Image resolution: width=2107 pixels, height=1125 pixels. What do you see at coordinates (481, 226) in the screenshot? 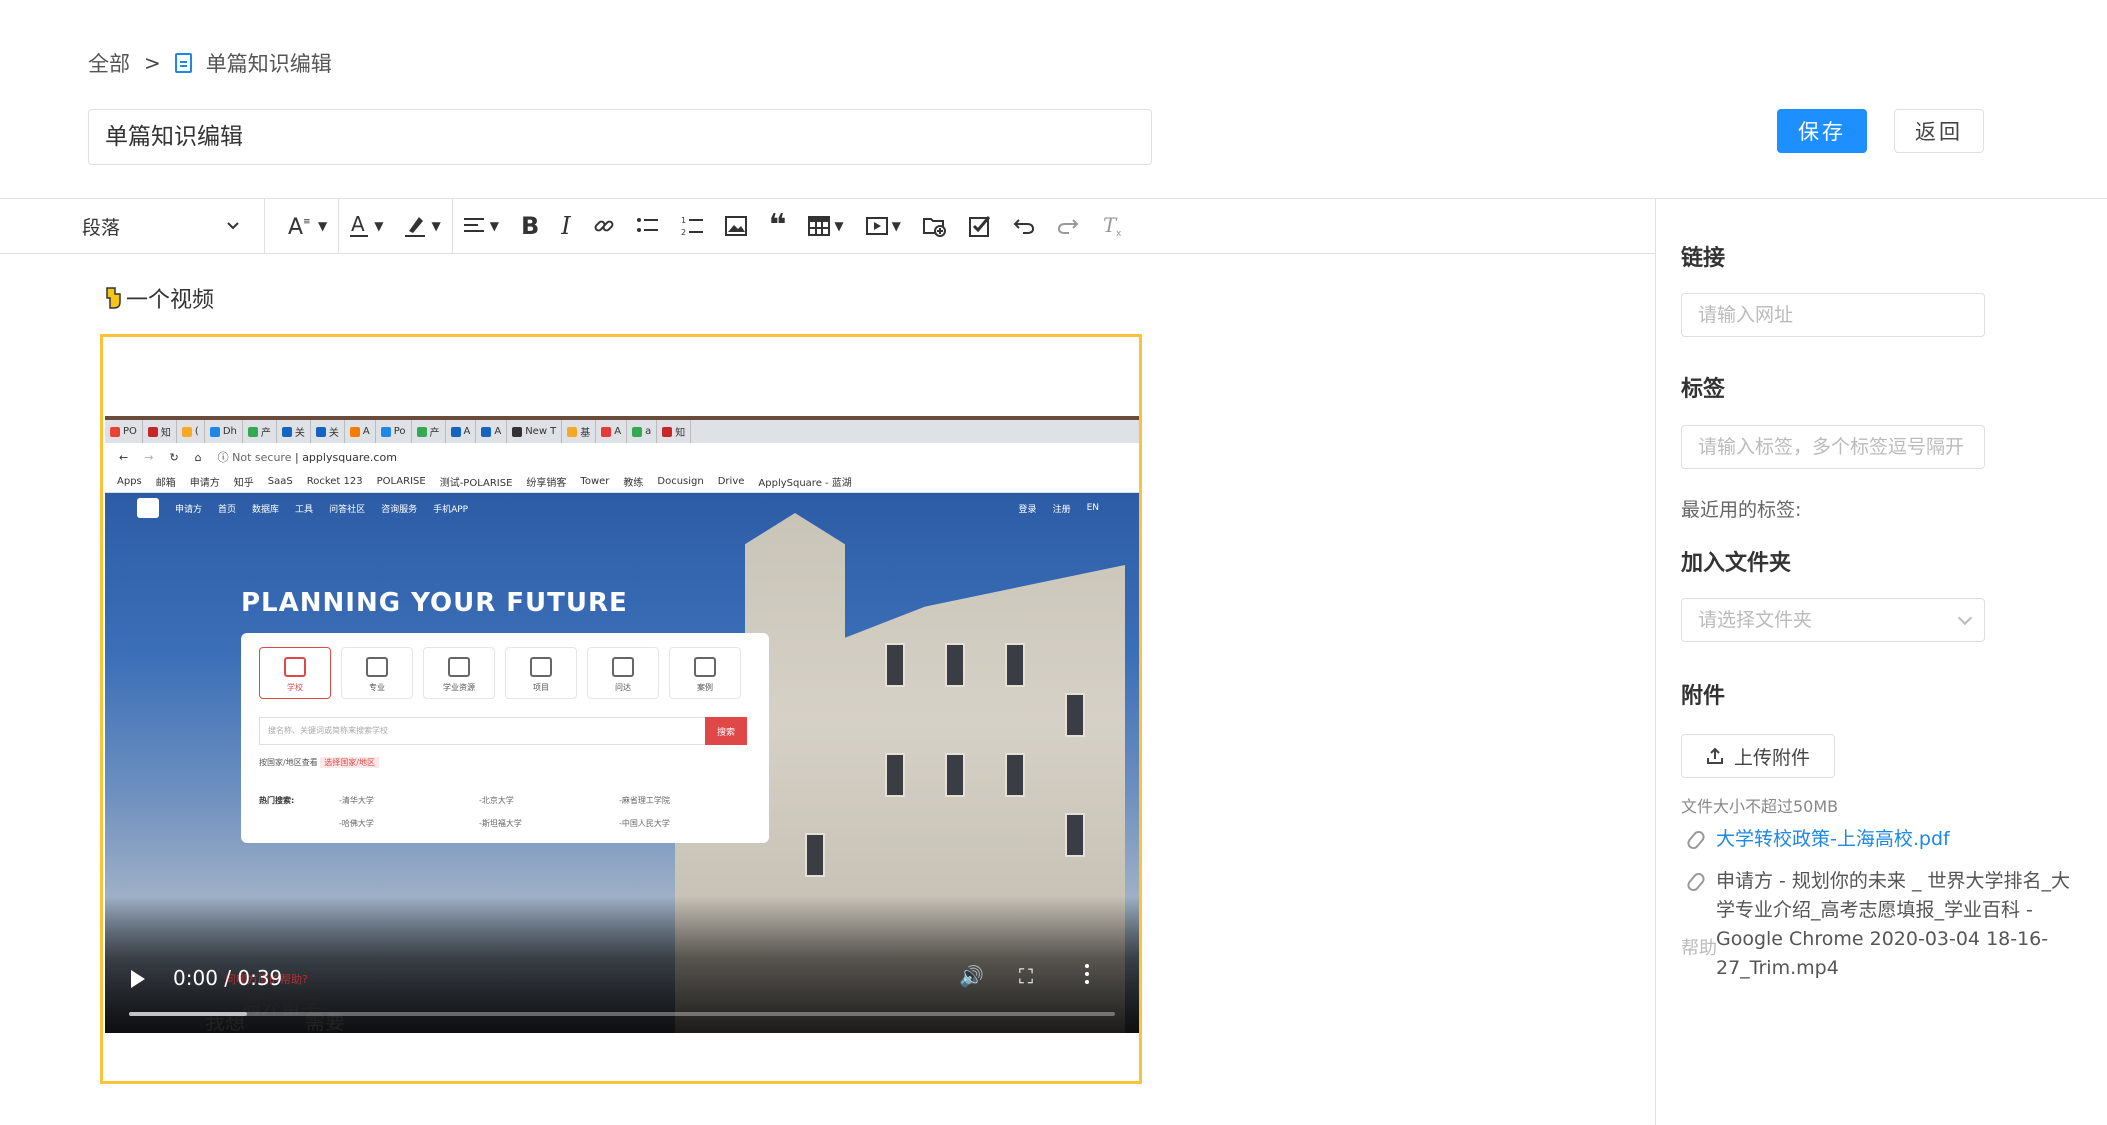
I see `align-icon: ▼` at bounding box center [481, 226].